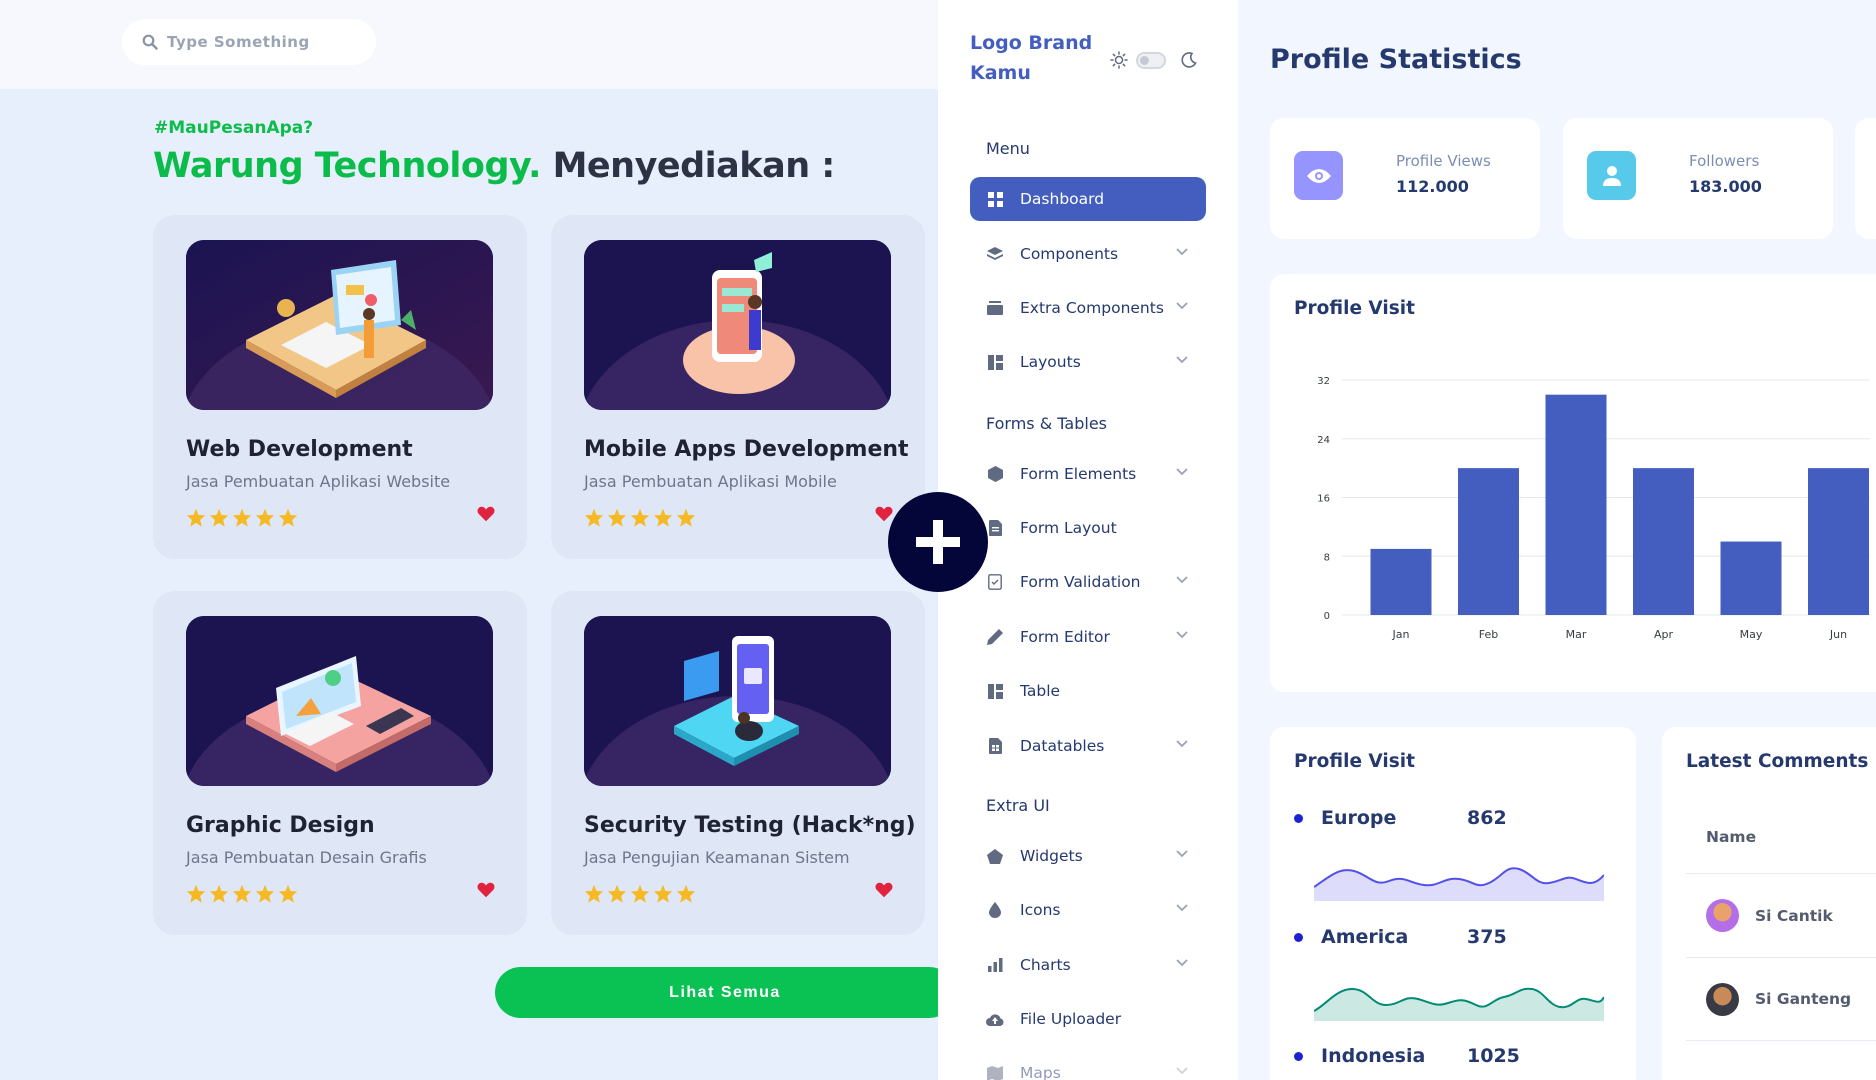  Describe the element at coordinates (1035, 58) in the screenshot. I see `brand-logo: Logo Brand Kamu` at that location.